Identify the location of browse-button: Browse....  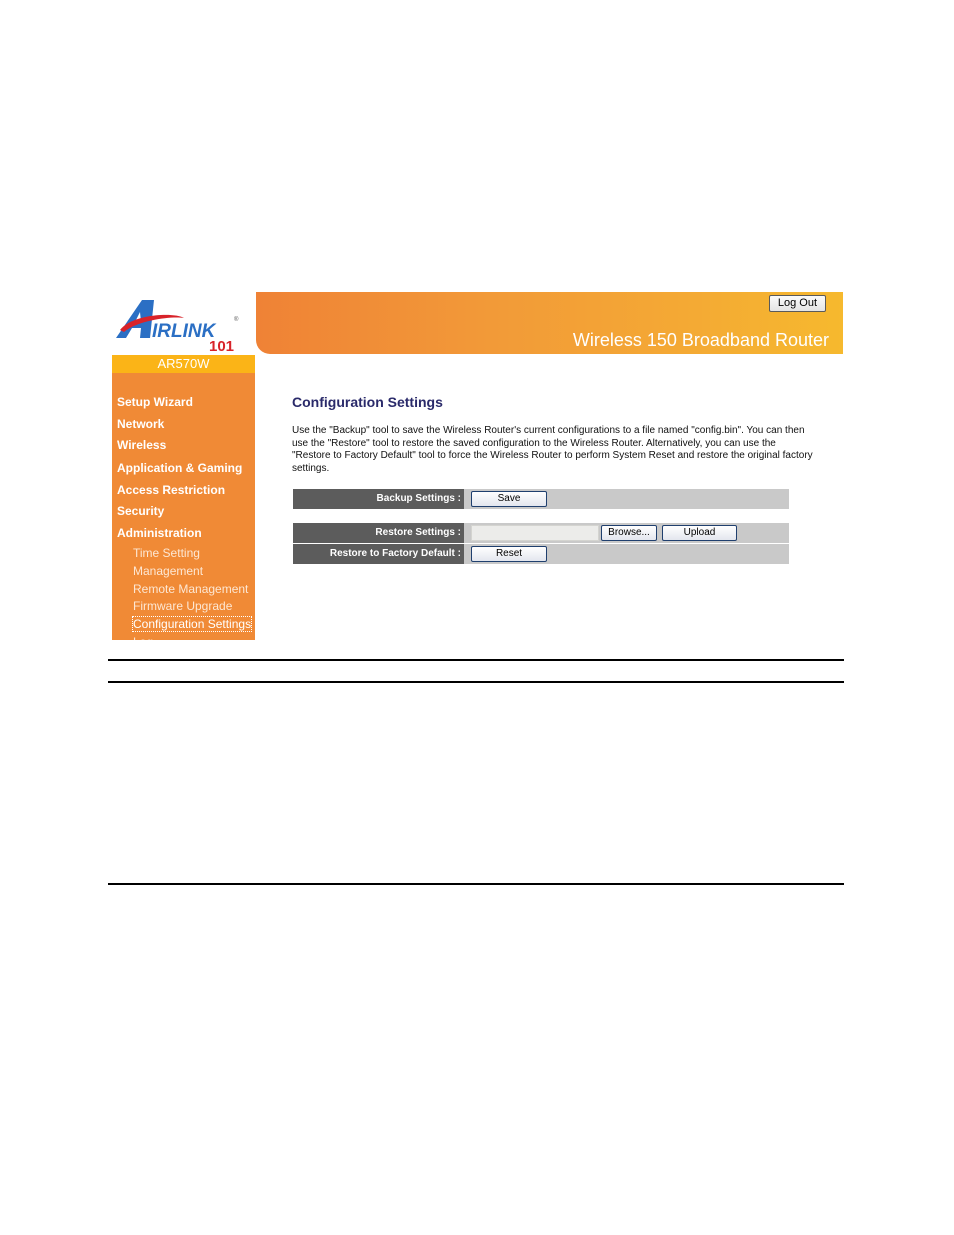
(629, 533).